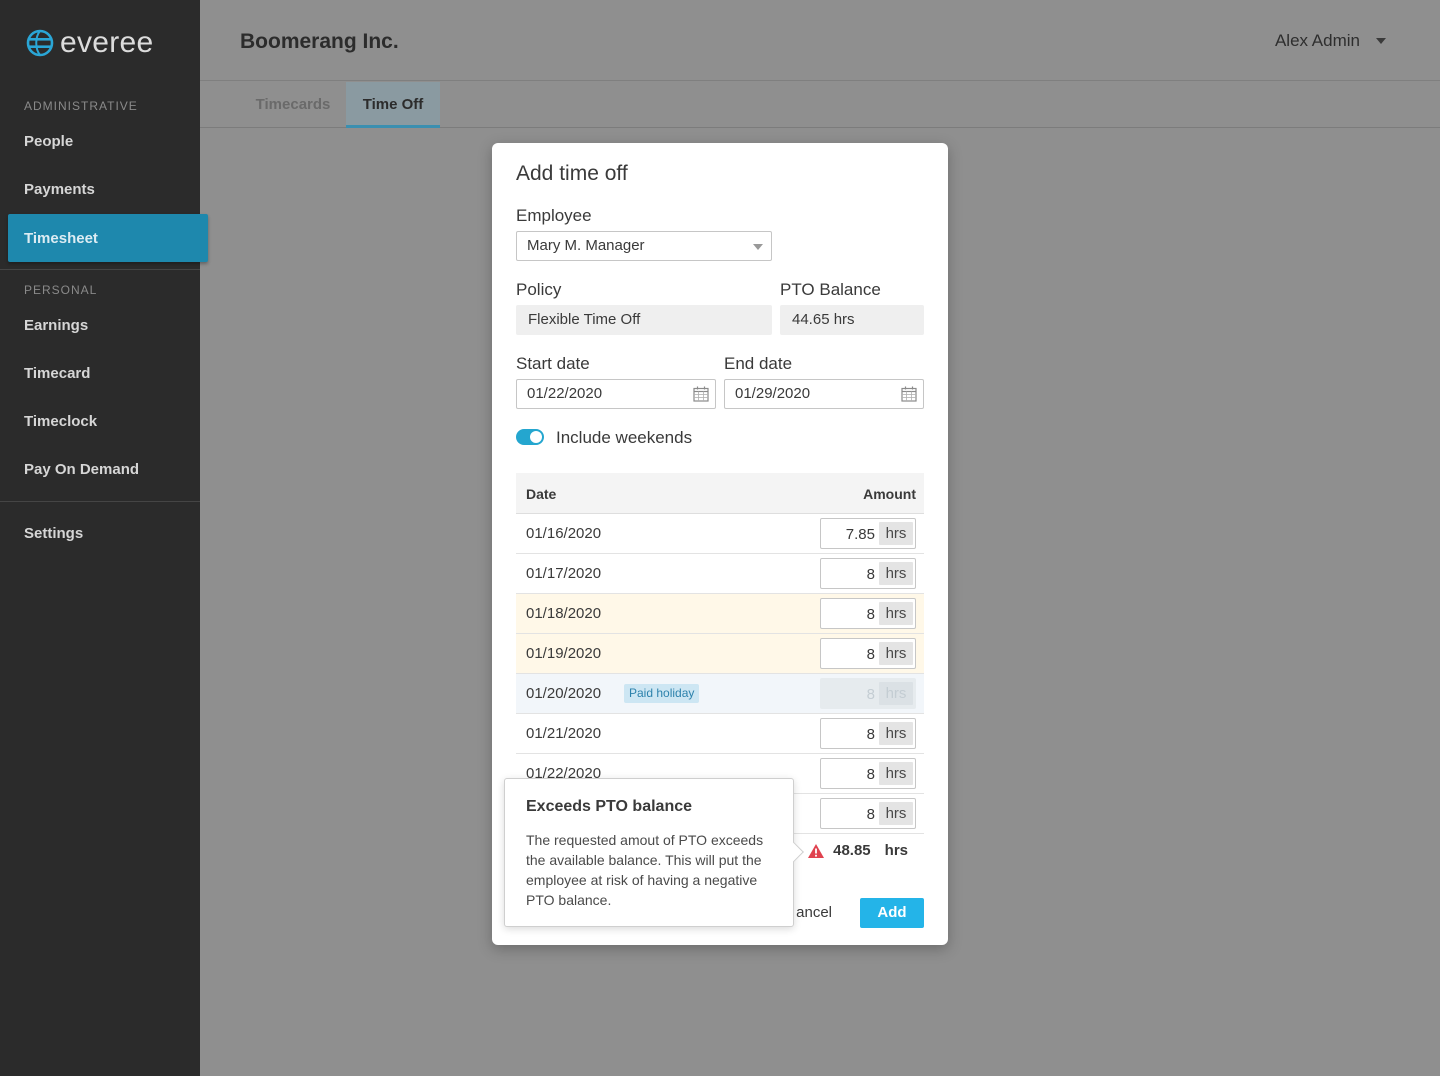  Describe the element at coordinates (816, 851) in the screenshot. I see `warning-icon` at that location.